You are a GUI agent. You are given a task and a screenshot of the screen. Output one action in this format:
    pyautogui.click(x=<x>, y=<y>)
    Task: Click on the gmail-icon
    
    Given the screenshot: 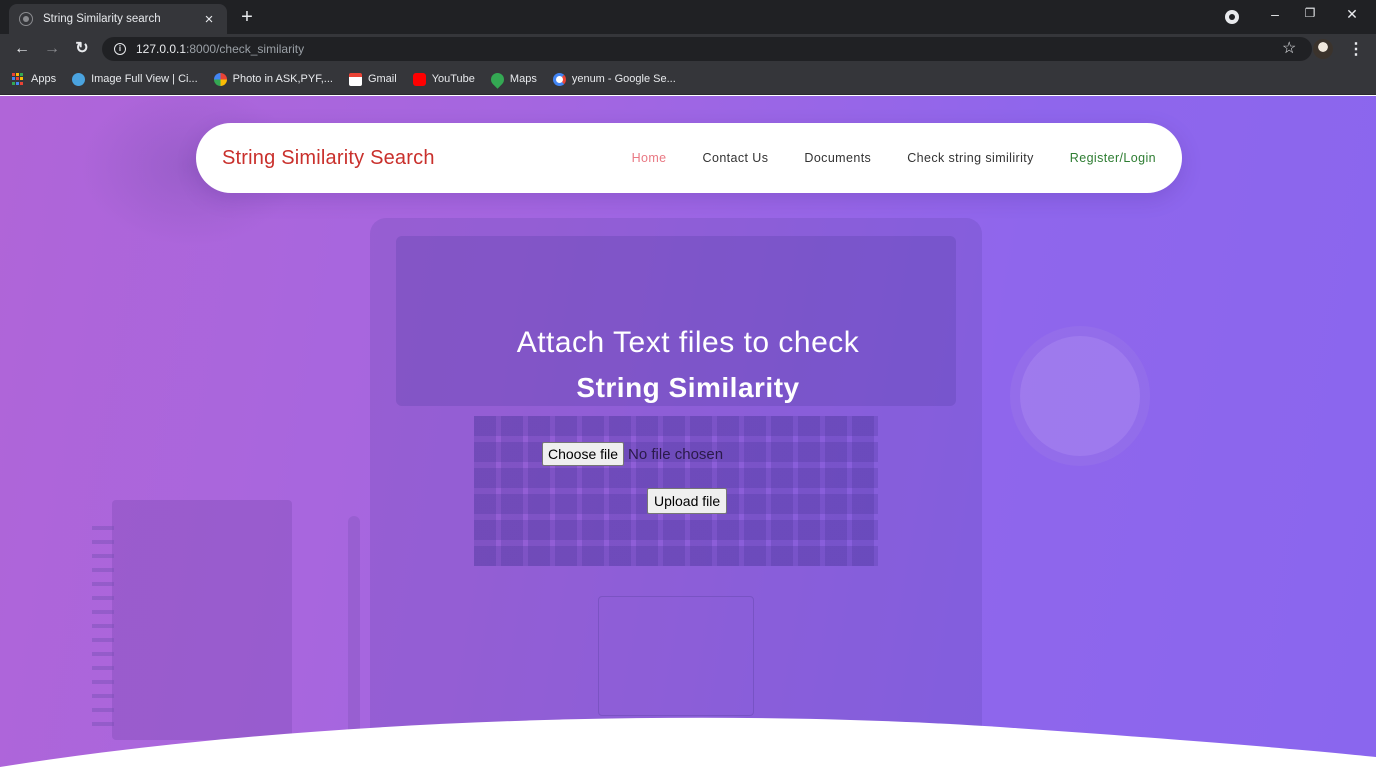 What is the action you would take?
    pyautogui.click(x=355, y=79)
    